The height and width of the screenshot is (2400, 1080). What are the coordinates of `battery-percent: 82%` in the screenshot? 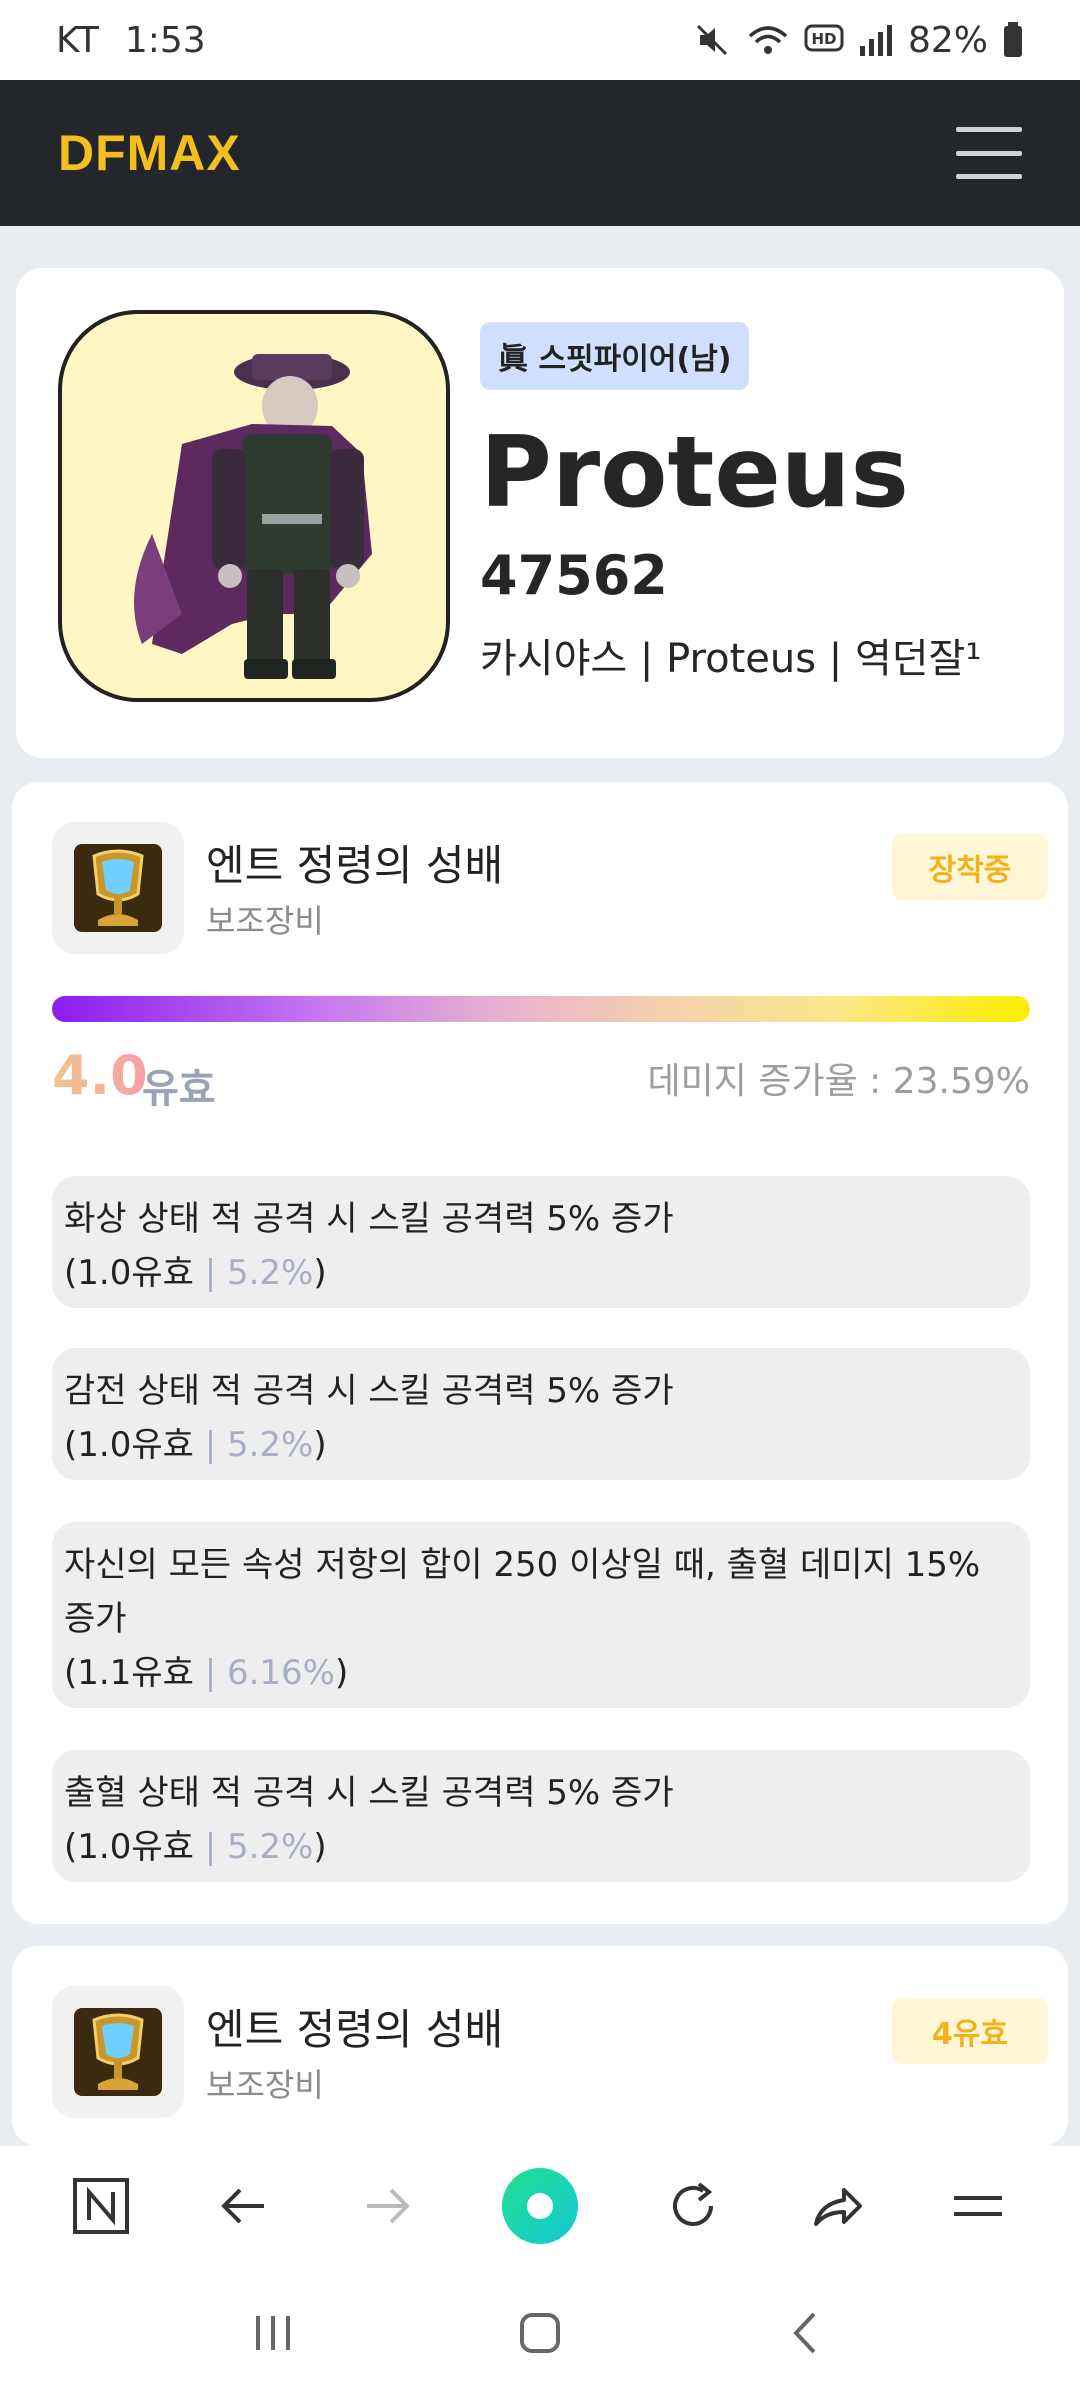 It's located at (947, 40).